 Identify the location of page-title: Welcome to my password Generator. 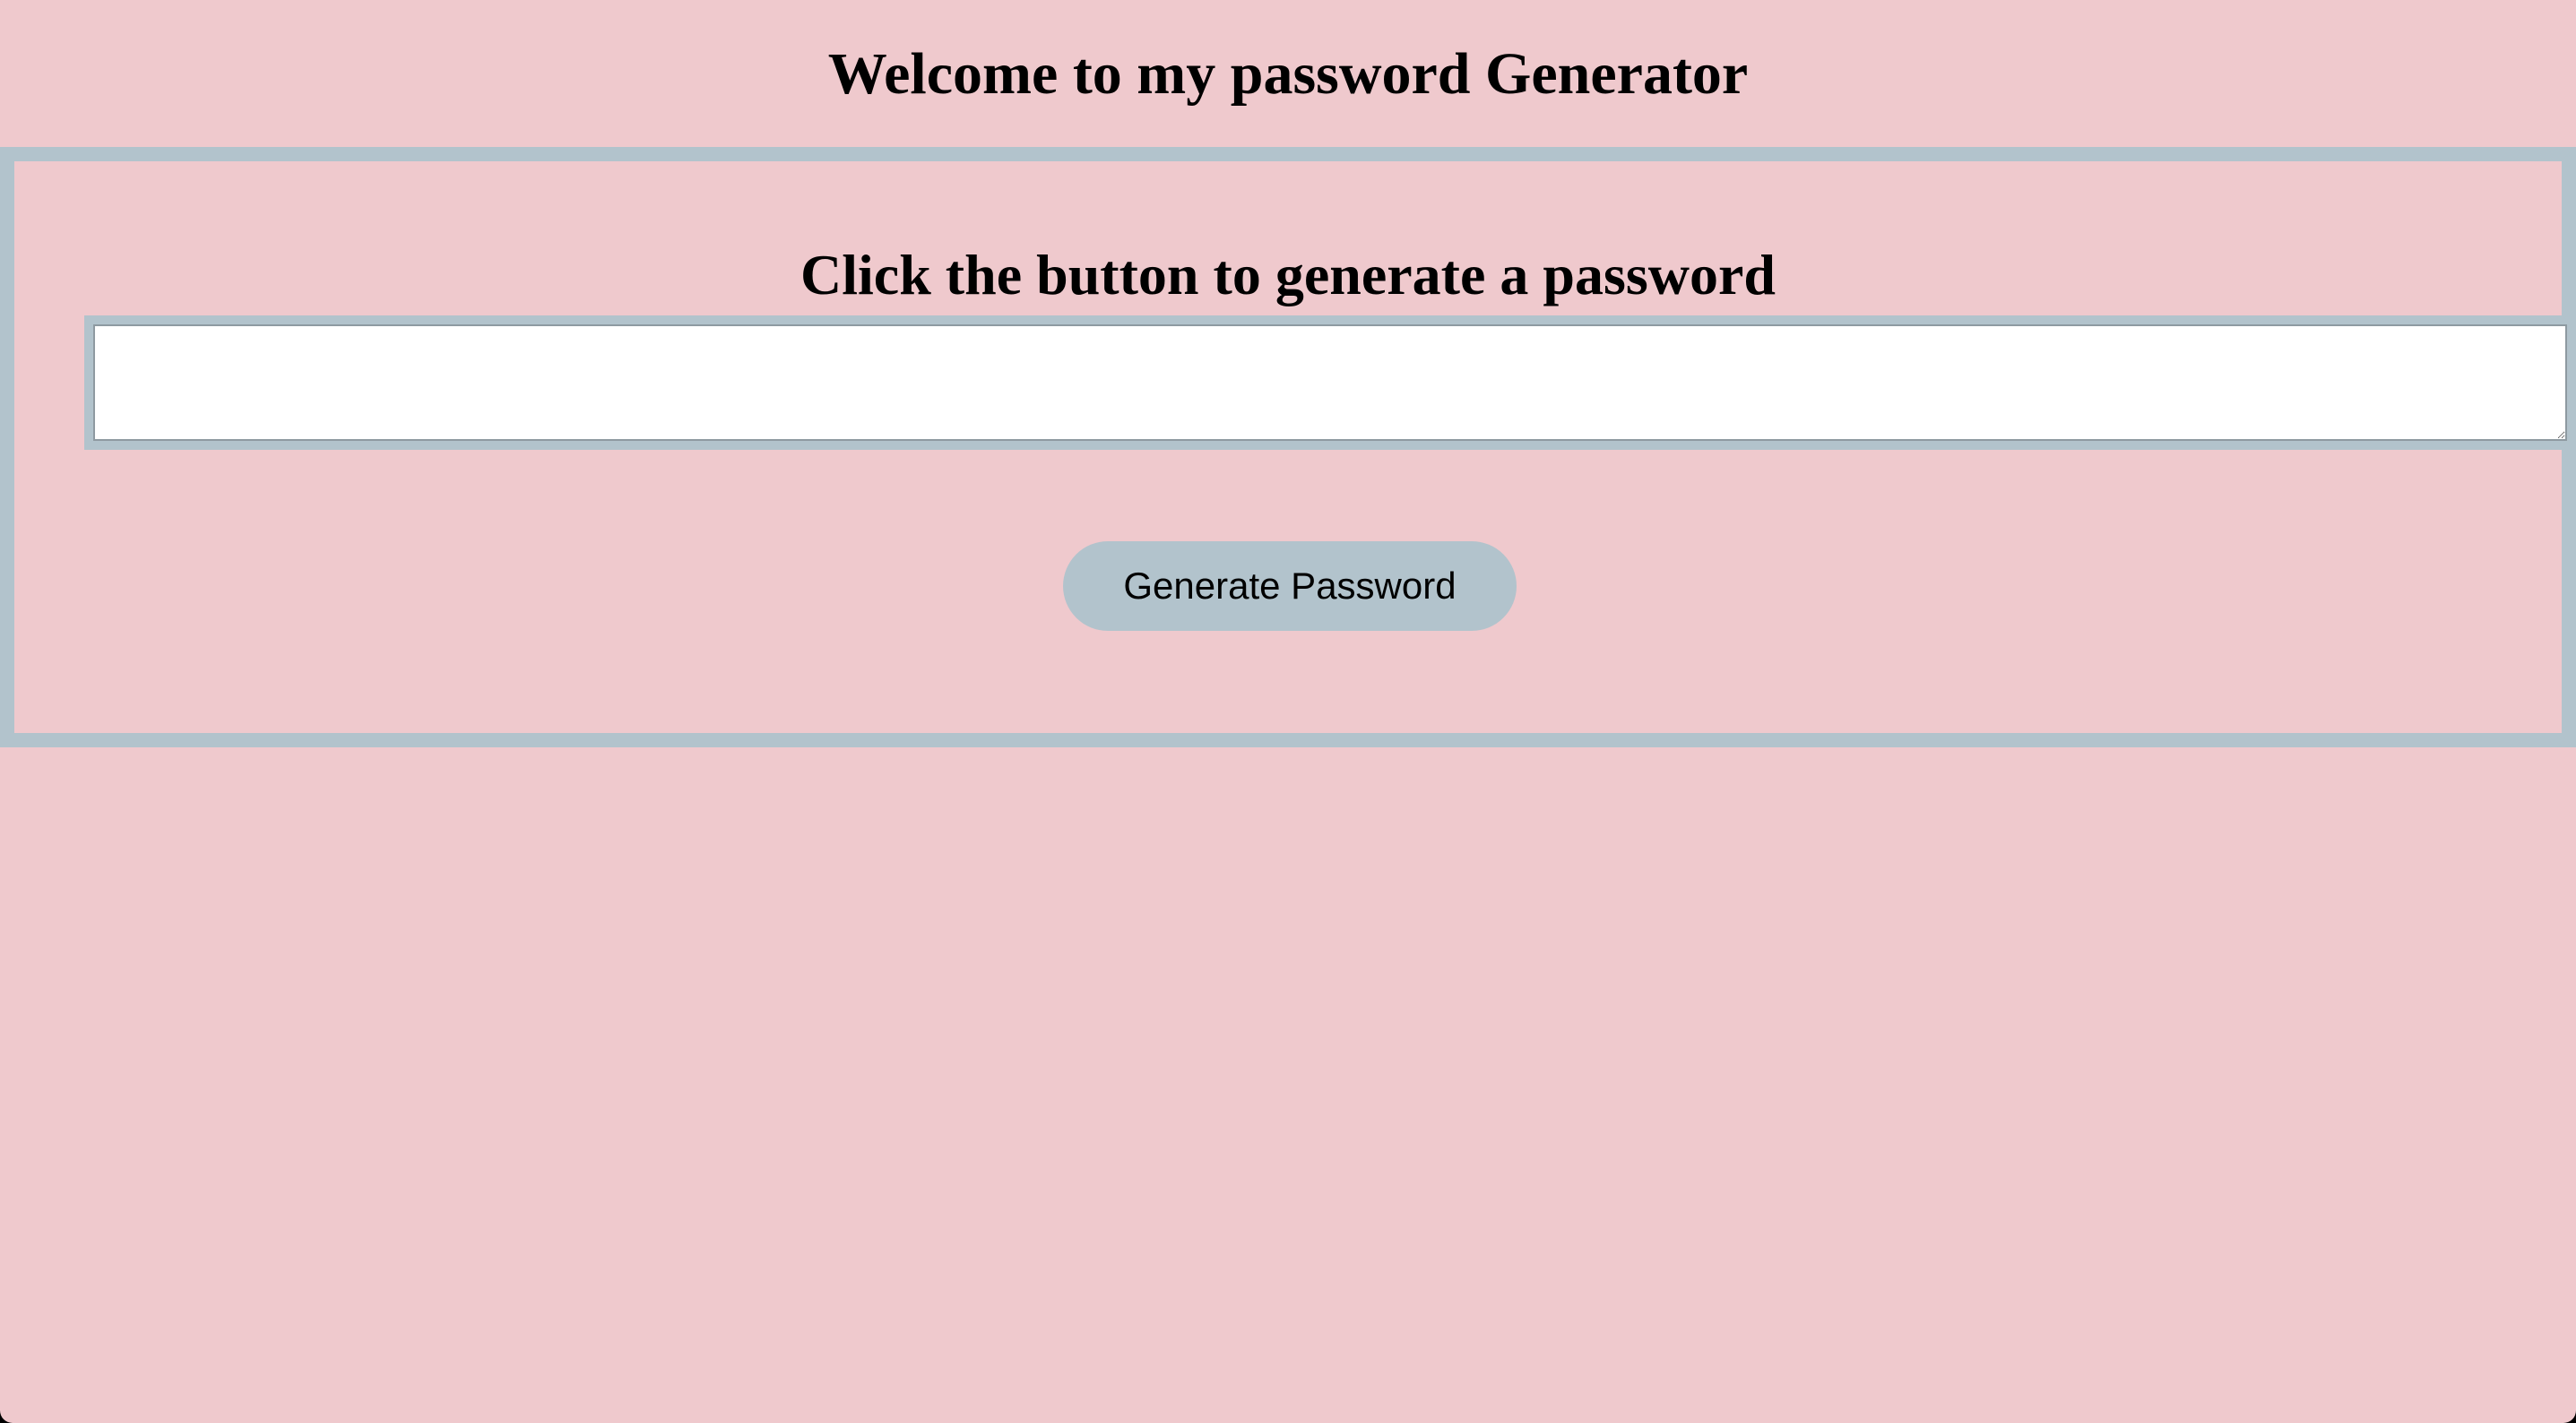
(1288, 74).